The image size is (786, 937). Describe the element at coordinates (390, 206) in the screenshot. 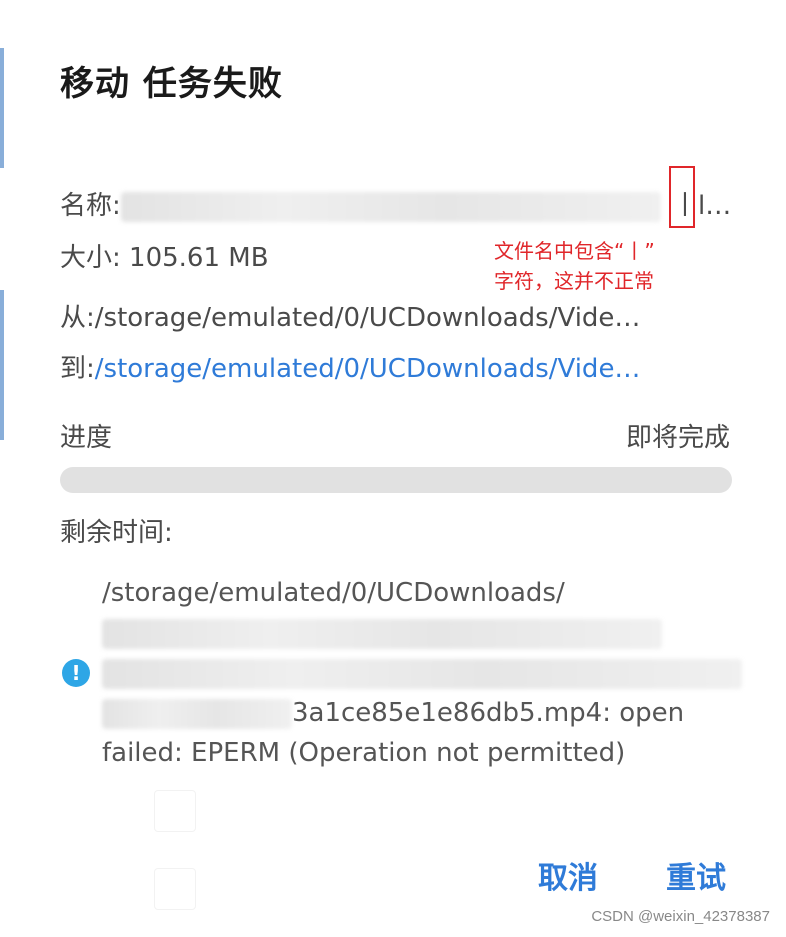

I see `file-name-redacted` at that location.